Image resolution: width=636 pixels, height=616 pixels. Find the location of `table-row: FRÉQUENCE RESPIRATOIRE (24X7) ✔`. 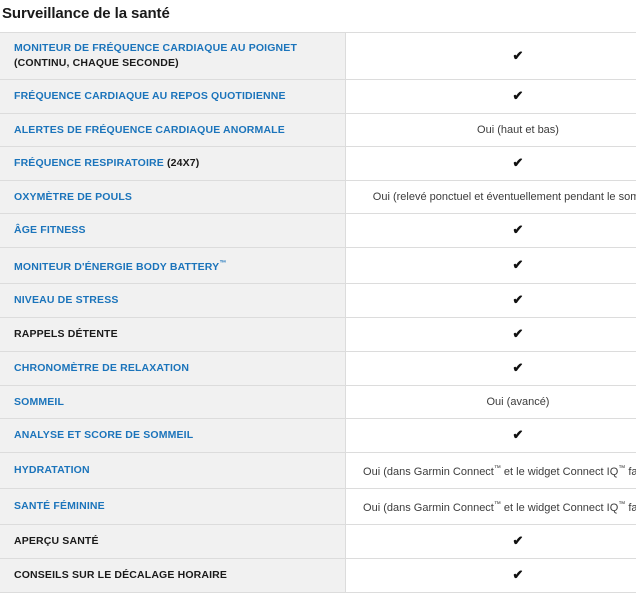

table-row: FRÉQUENCE RESPIRATOIRE (24X7) ✔ is located at coordinates (318, 163).